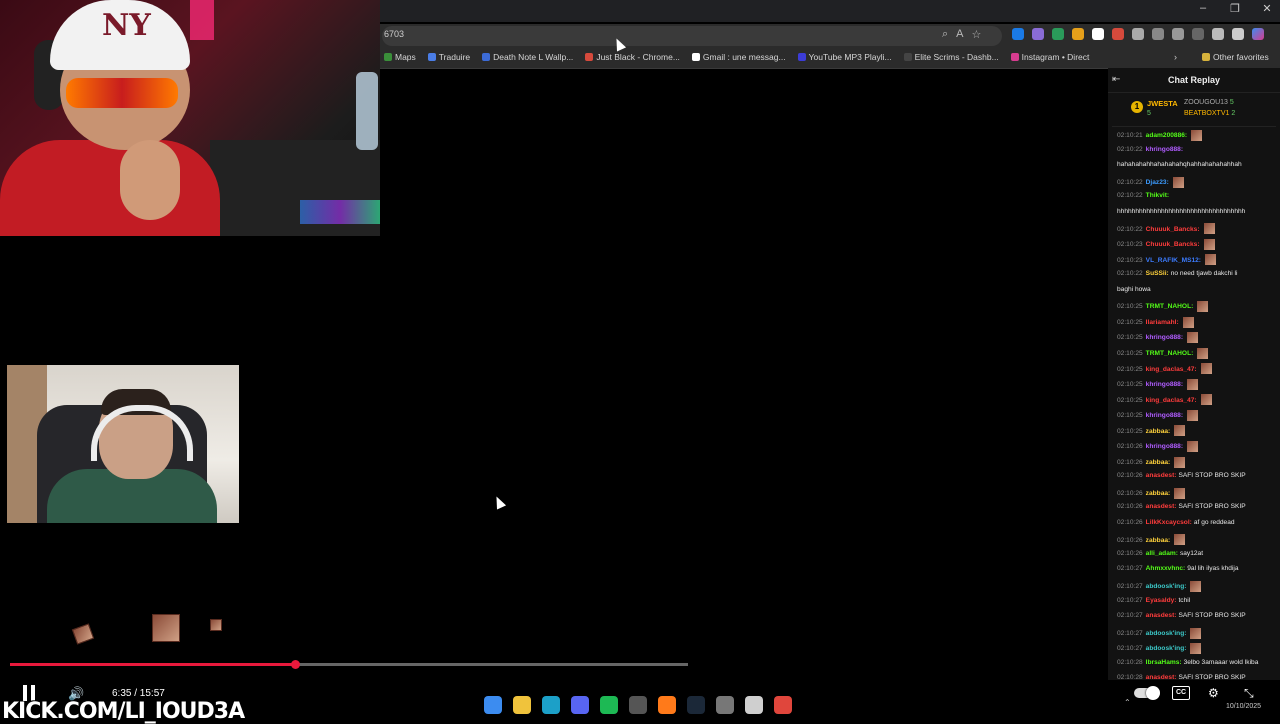 The width and height of the screenshot is (1280, 724). Describe the element at coordinates (959, 34) in the screenshot. I see `read-aloud-icon: A` at that location.